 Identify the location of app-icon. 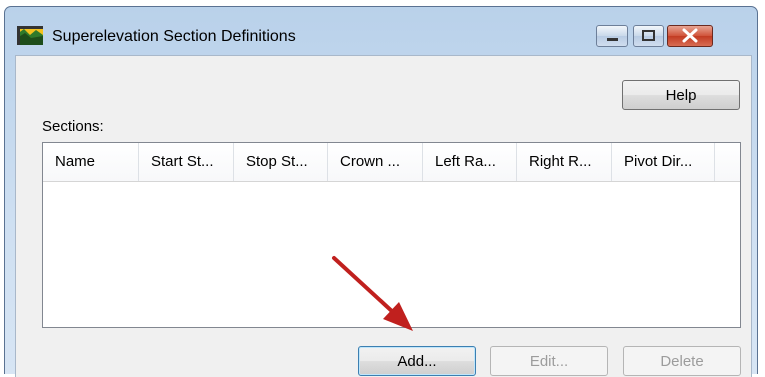
(30, 35).